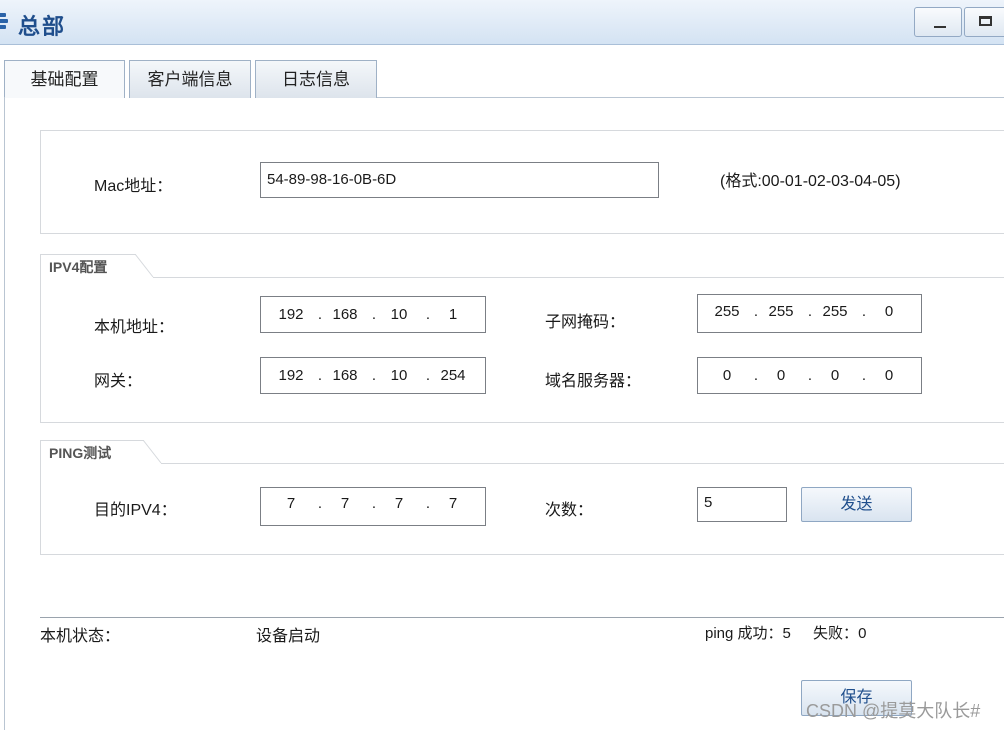 This screenshot has height=730, width=1004. What do you see at coordinates (856, 504) in the screenshot?
I see `send-button: 发送` at bounding box center [856, 504].